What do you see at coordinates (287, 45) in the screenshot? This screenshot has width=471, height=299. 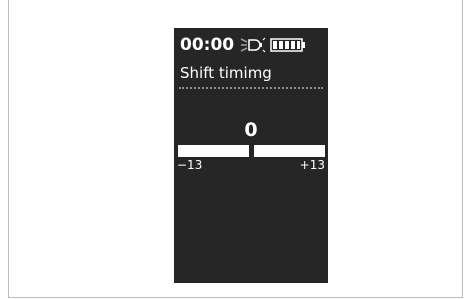 I see `battery-full-icon` at bounding box center [287, 45].